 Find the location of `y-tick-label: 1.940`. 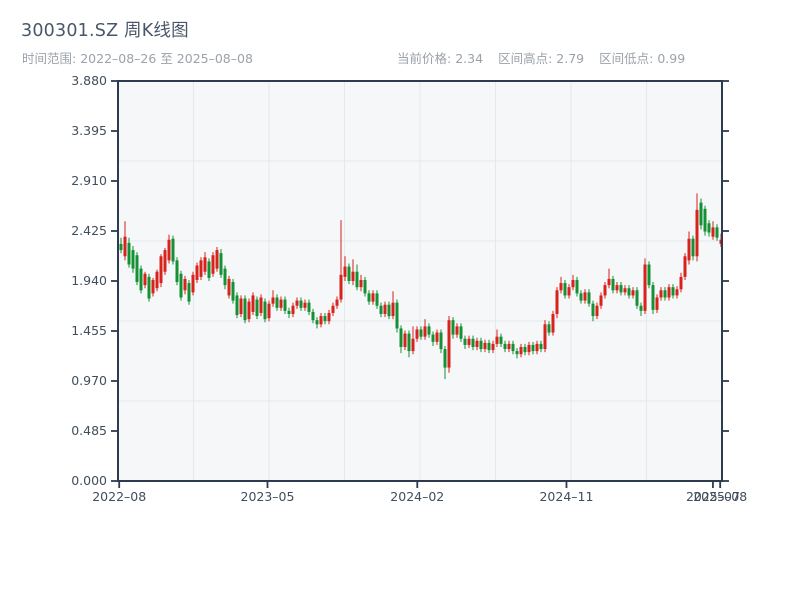

y-tick-label: 1.940 is located at coordinates (89, 280).